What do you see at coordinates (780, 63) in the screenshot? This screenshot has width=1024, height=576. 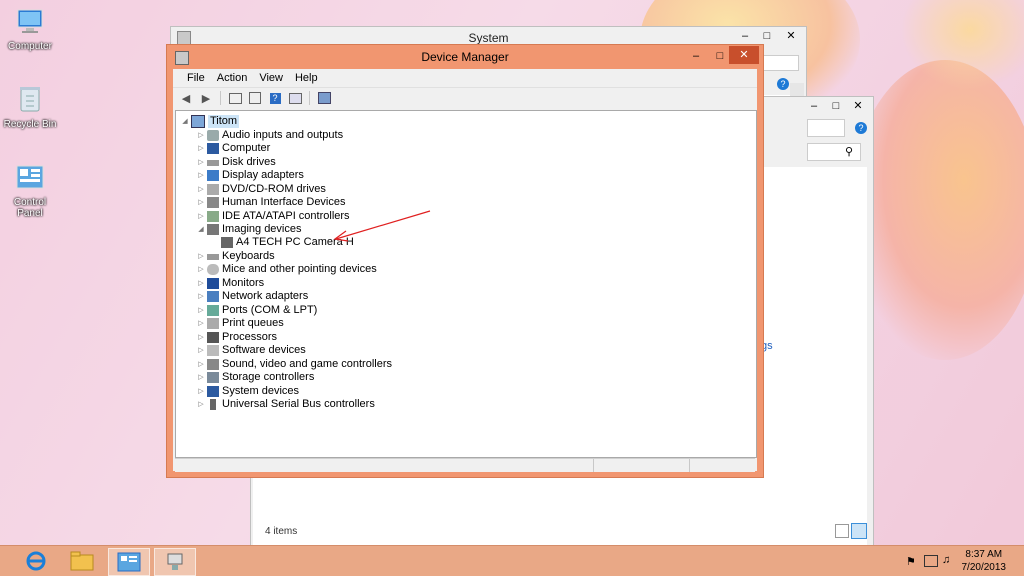 I see `search-box` at bounding box center [780, 63].